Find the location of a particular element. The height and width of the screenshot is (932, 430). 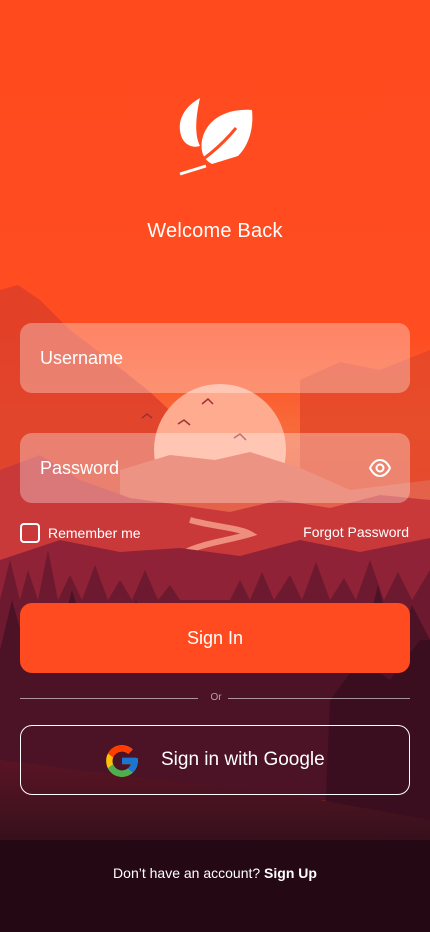

sign-up-link: Sign Up is located at coordinates (290, 873).